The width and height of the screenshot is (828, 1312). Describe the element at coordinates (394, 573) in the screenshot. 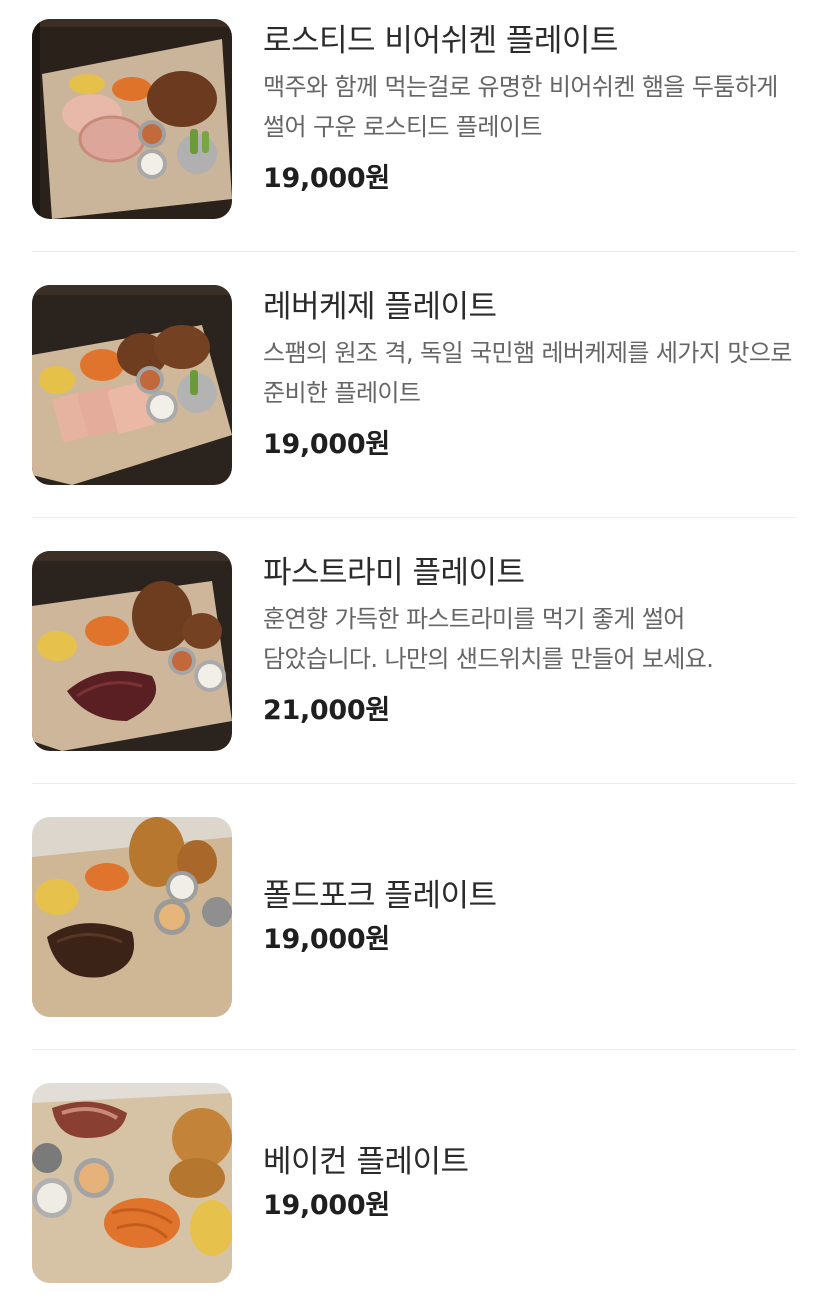

I see `menu-item-name: 파스트라미 플레이트` at that location.